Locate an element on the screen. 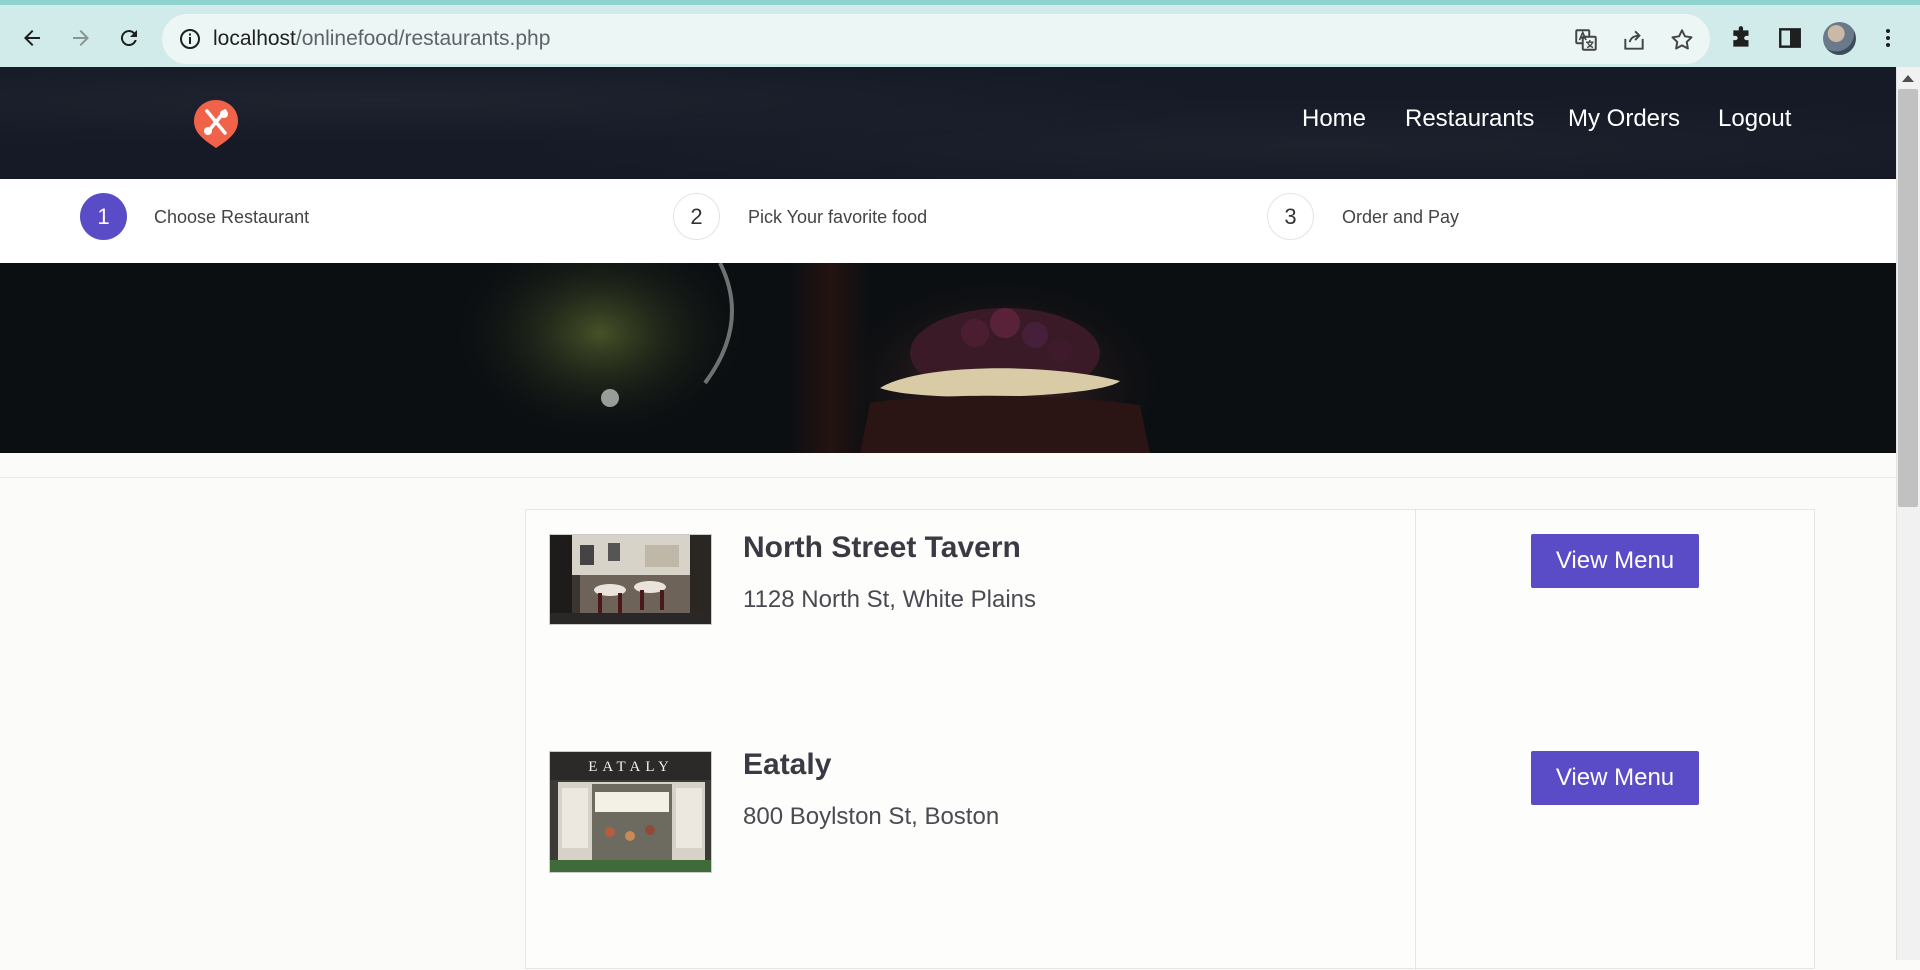 The width and height of the screenshot is (1920, 970). profile-avatar is located at coordinates (1839, 38).